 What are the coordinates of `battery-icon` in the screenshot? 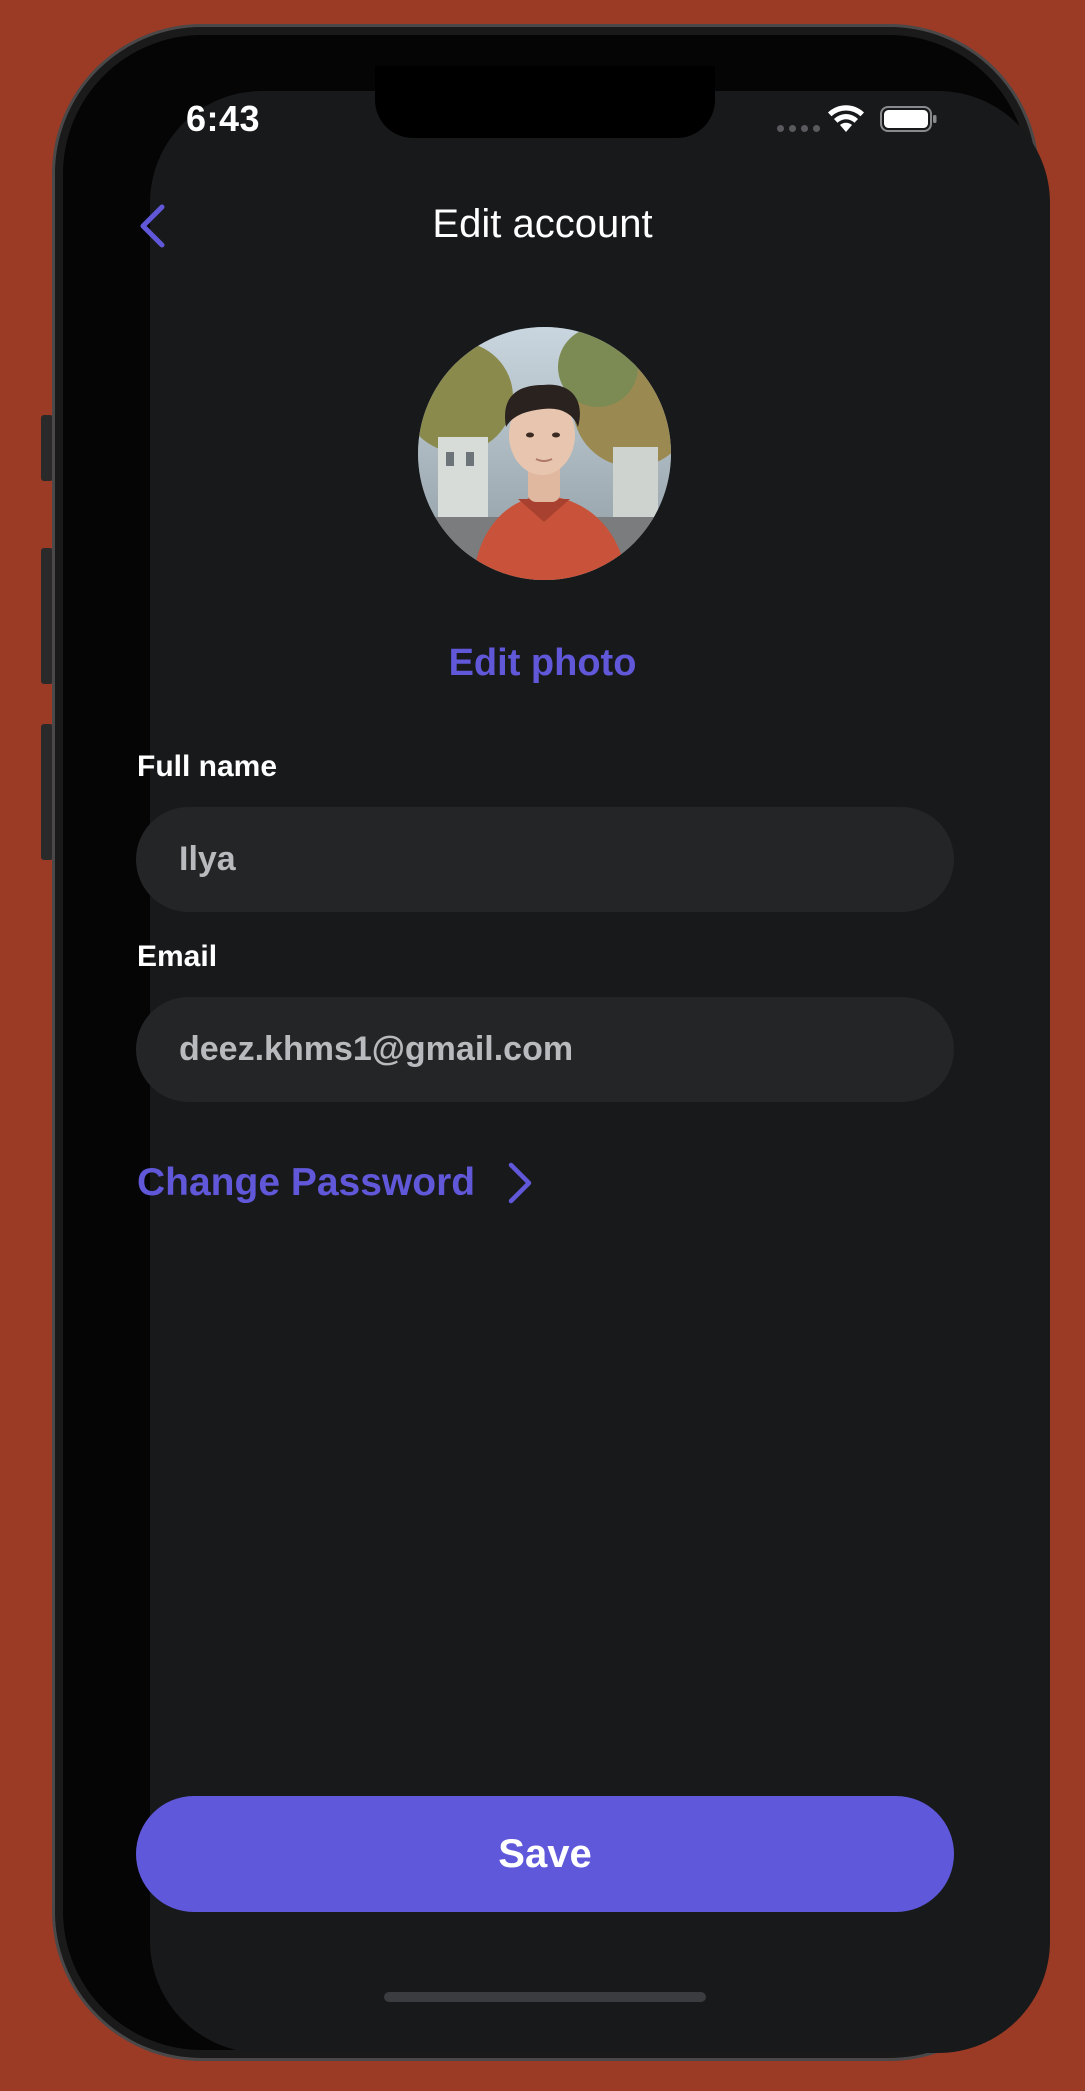 It's located at (908, 119).